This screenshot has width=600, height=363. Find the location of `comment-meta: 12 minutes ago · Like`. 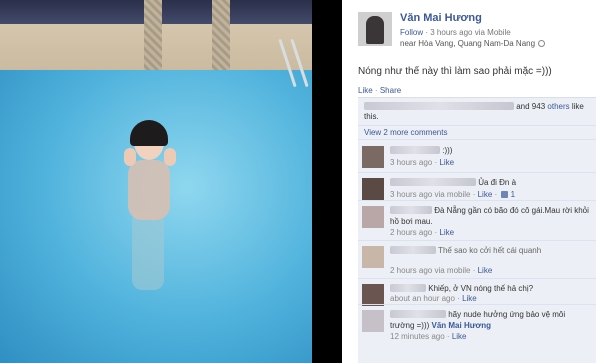

comment-meta: 12 minutes ago · Like is located at coordinates (428, 336).